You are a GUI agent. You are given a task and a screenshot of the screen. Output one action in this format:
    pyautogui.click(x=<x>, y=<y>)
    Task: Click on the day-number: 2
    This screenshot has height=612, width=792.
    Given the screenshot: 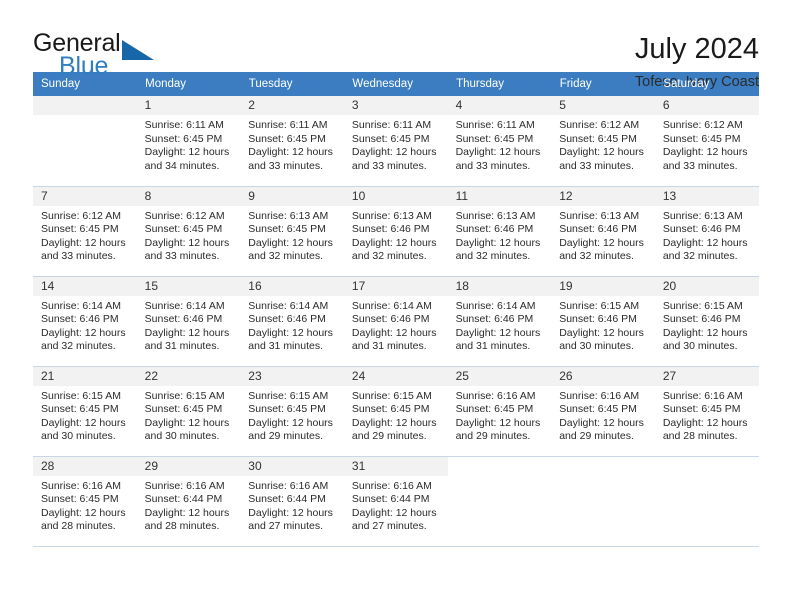 What is the action you would take?
    pyautogui.click(x=292, y=105)
    